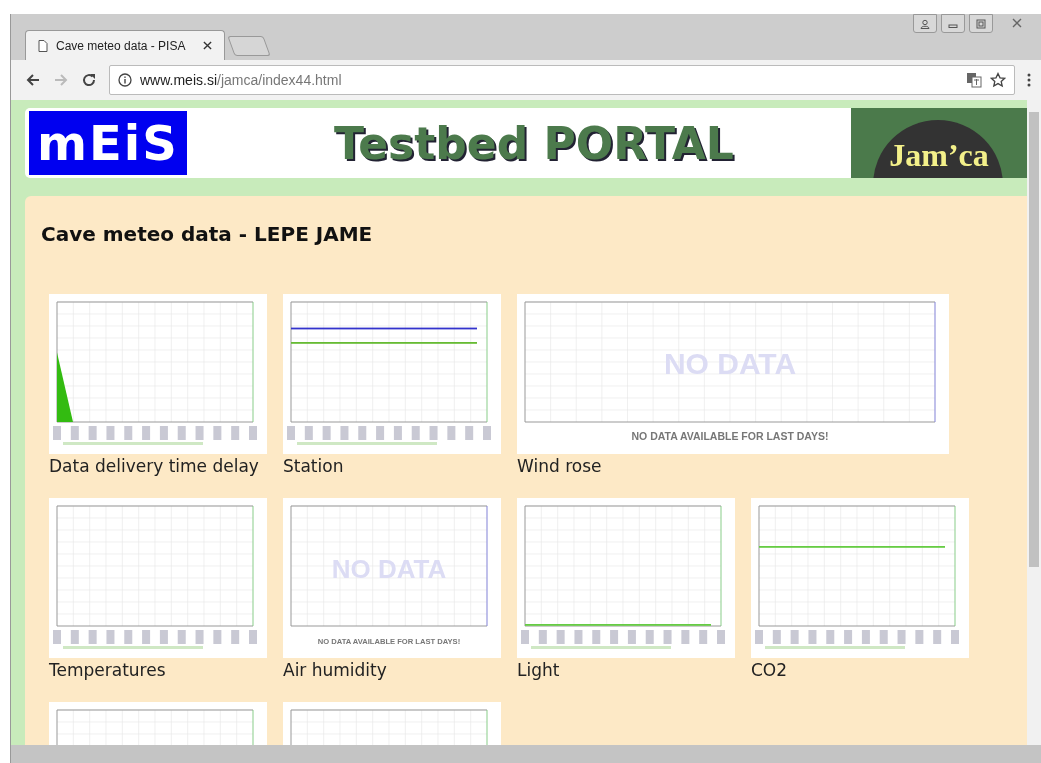 The height and width of the screenshot is (763, 1041). What do you see at coordinates (998, 80) in the screenshot?
I see `star-icon` at bounding box center [998, 80].